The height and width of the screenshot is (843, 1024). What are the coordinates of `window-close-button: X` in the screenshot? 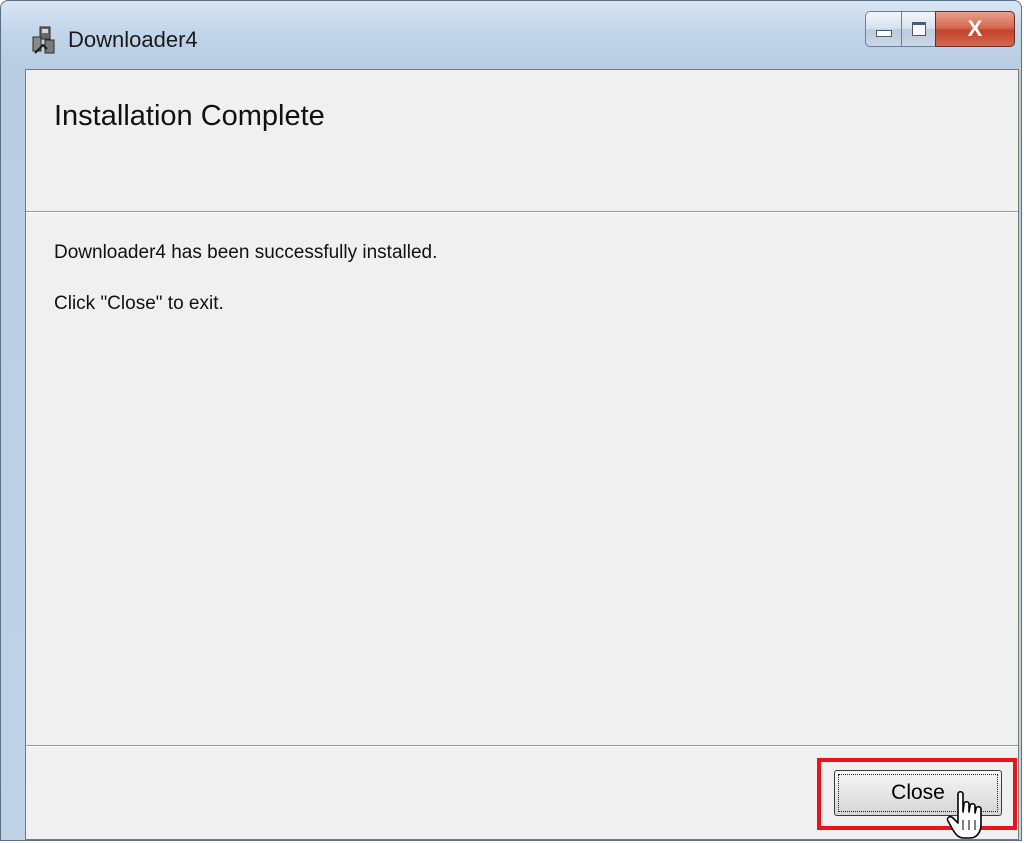 It's located at (975, 29).